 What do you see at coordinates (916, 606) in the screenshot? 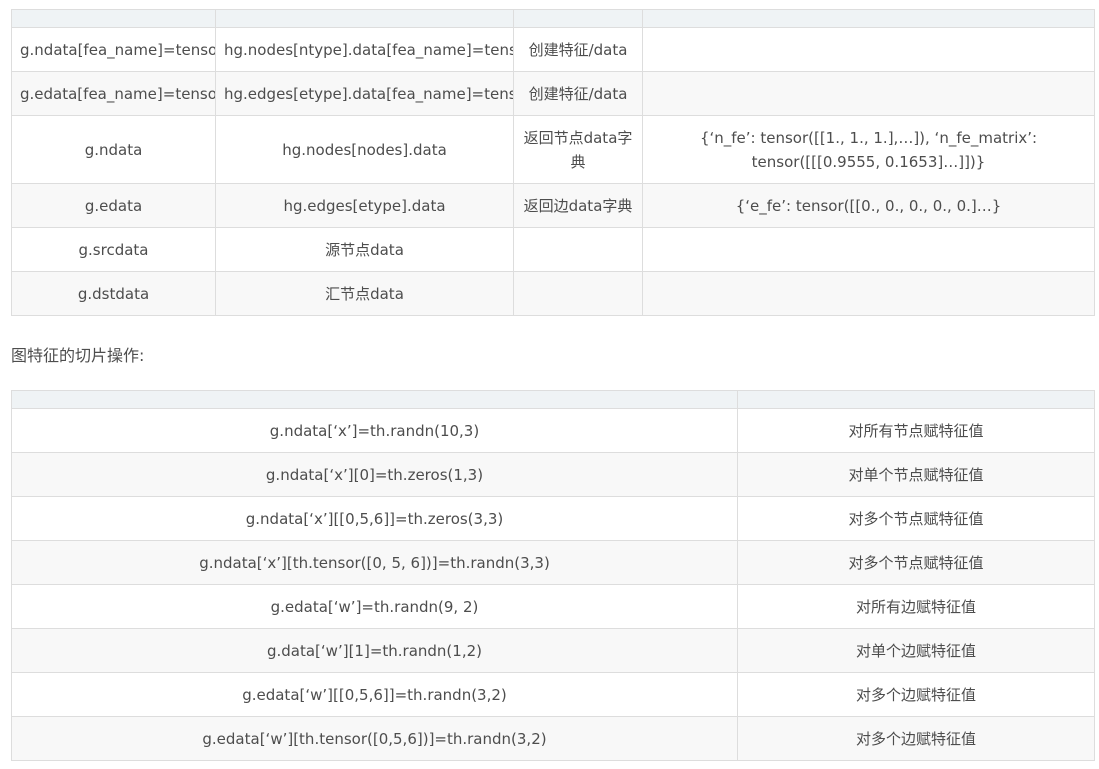
I see `slice-description-cell: 对所有边赋特征值` at bounding box center [916, 606].